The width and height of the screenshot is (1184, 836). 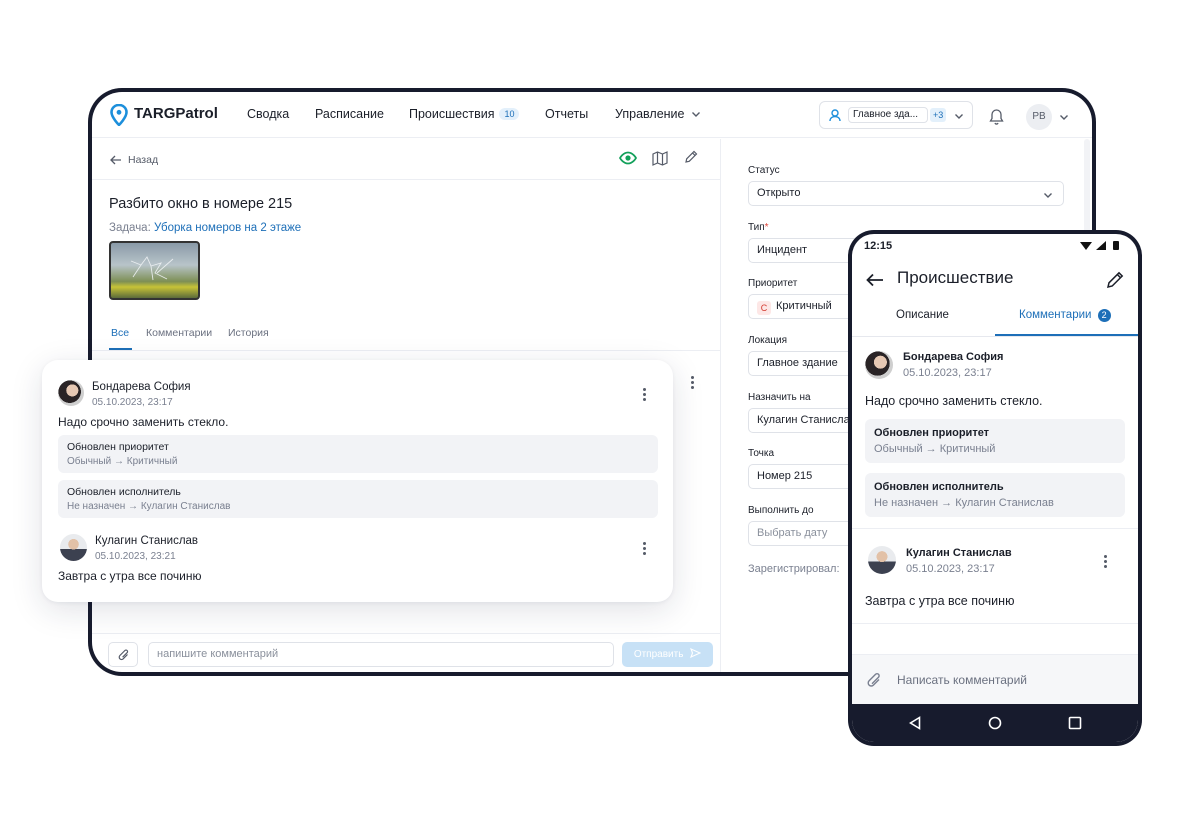 What do you see at coordinates (268, 114) in the screenshot?
I see `nav-item-summary: Сводка` at bounding box center [268, 114].